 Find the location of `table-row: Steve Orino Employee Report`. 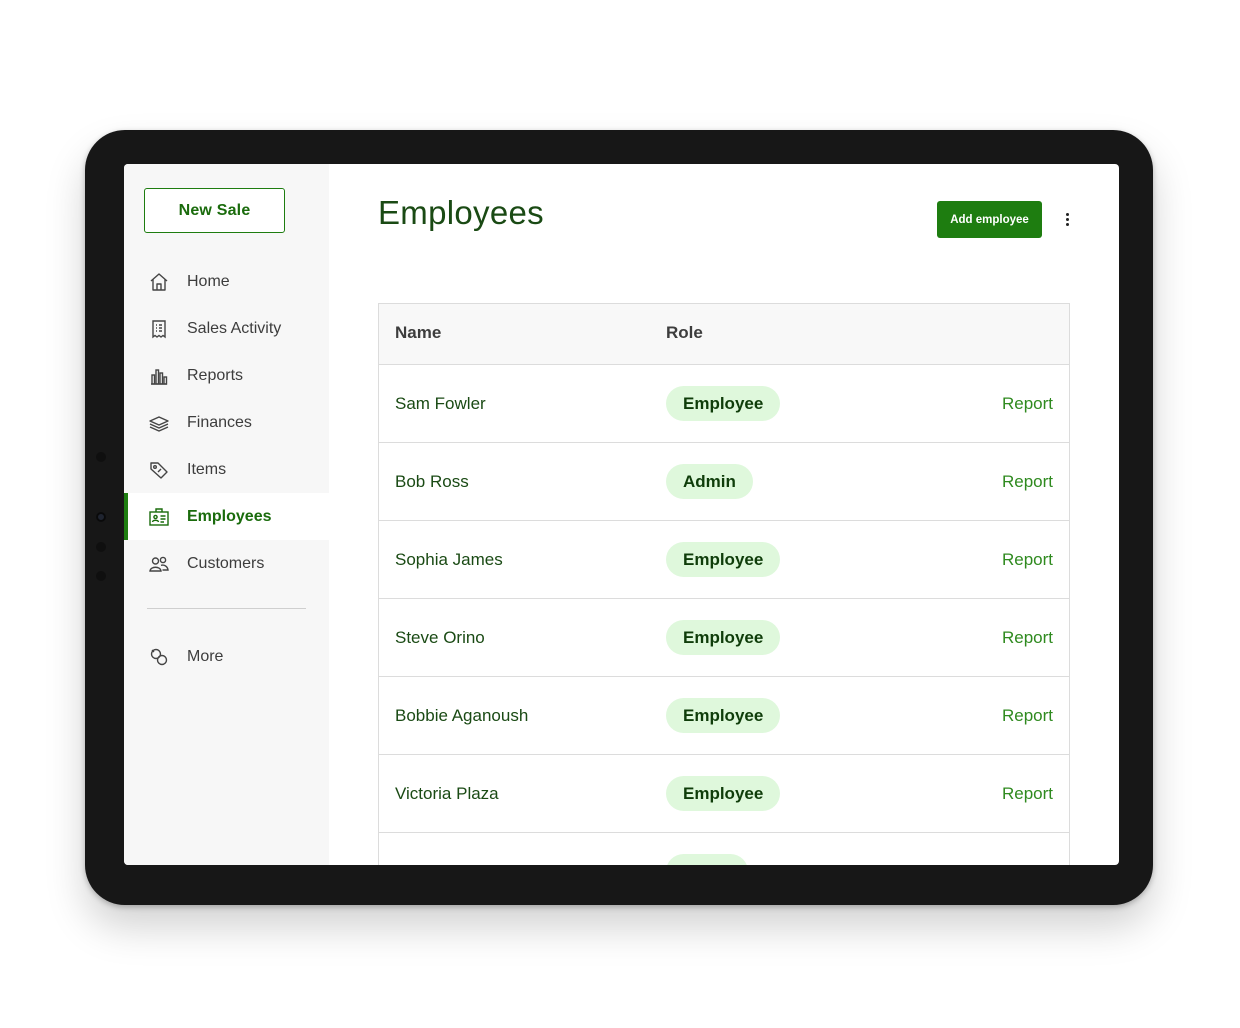

table-row: Steve Orino Employee Report is located at coordinates (724, 638).